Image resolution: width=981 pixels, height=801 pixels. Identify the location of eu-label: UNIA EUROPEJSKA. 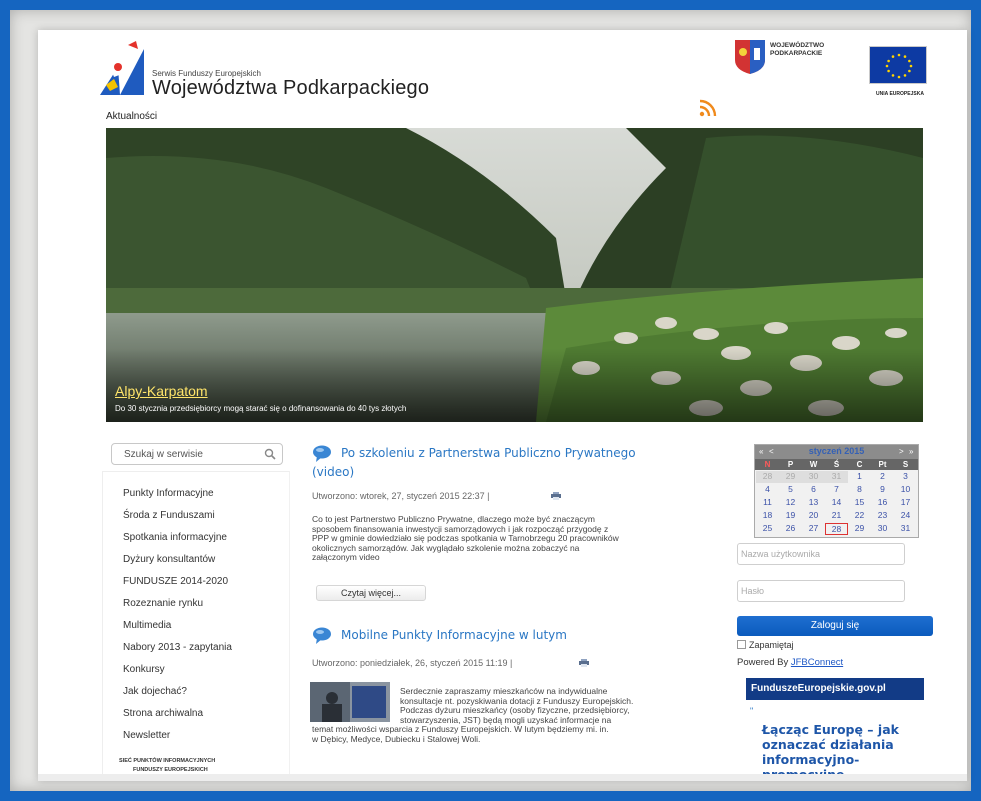
(900, 94).